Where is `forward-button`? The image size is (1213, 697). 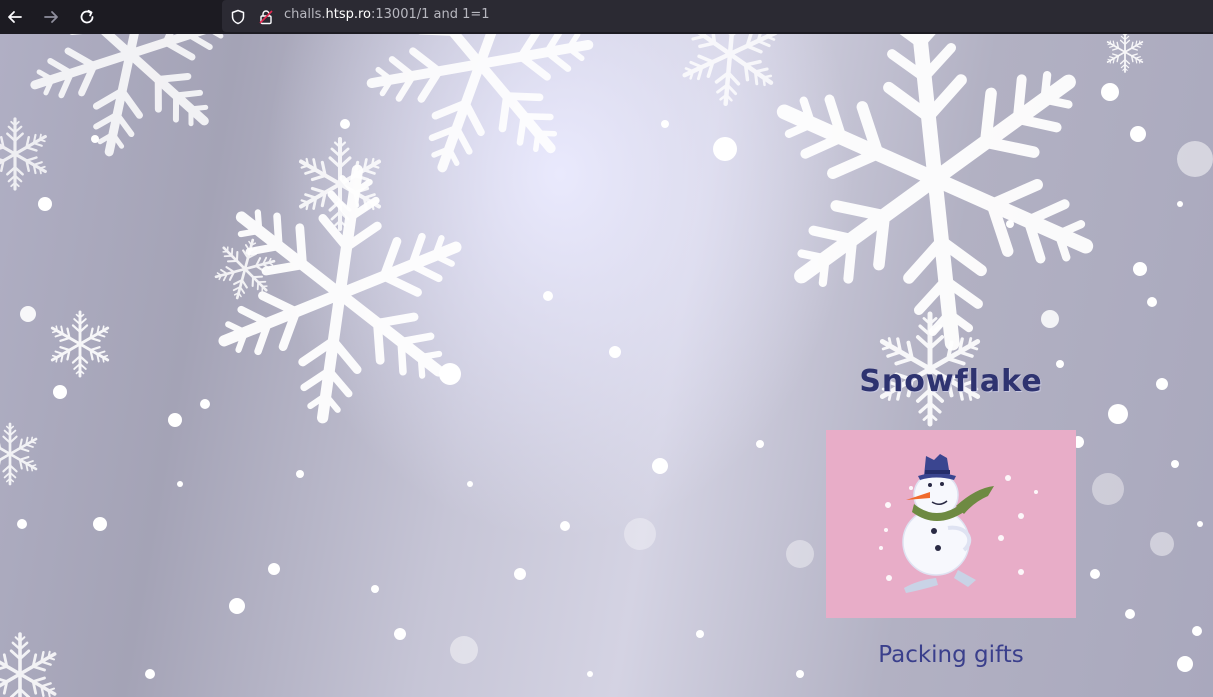 forward-button is located at coordinates (51, 17).